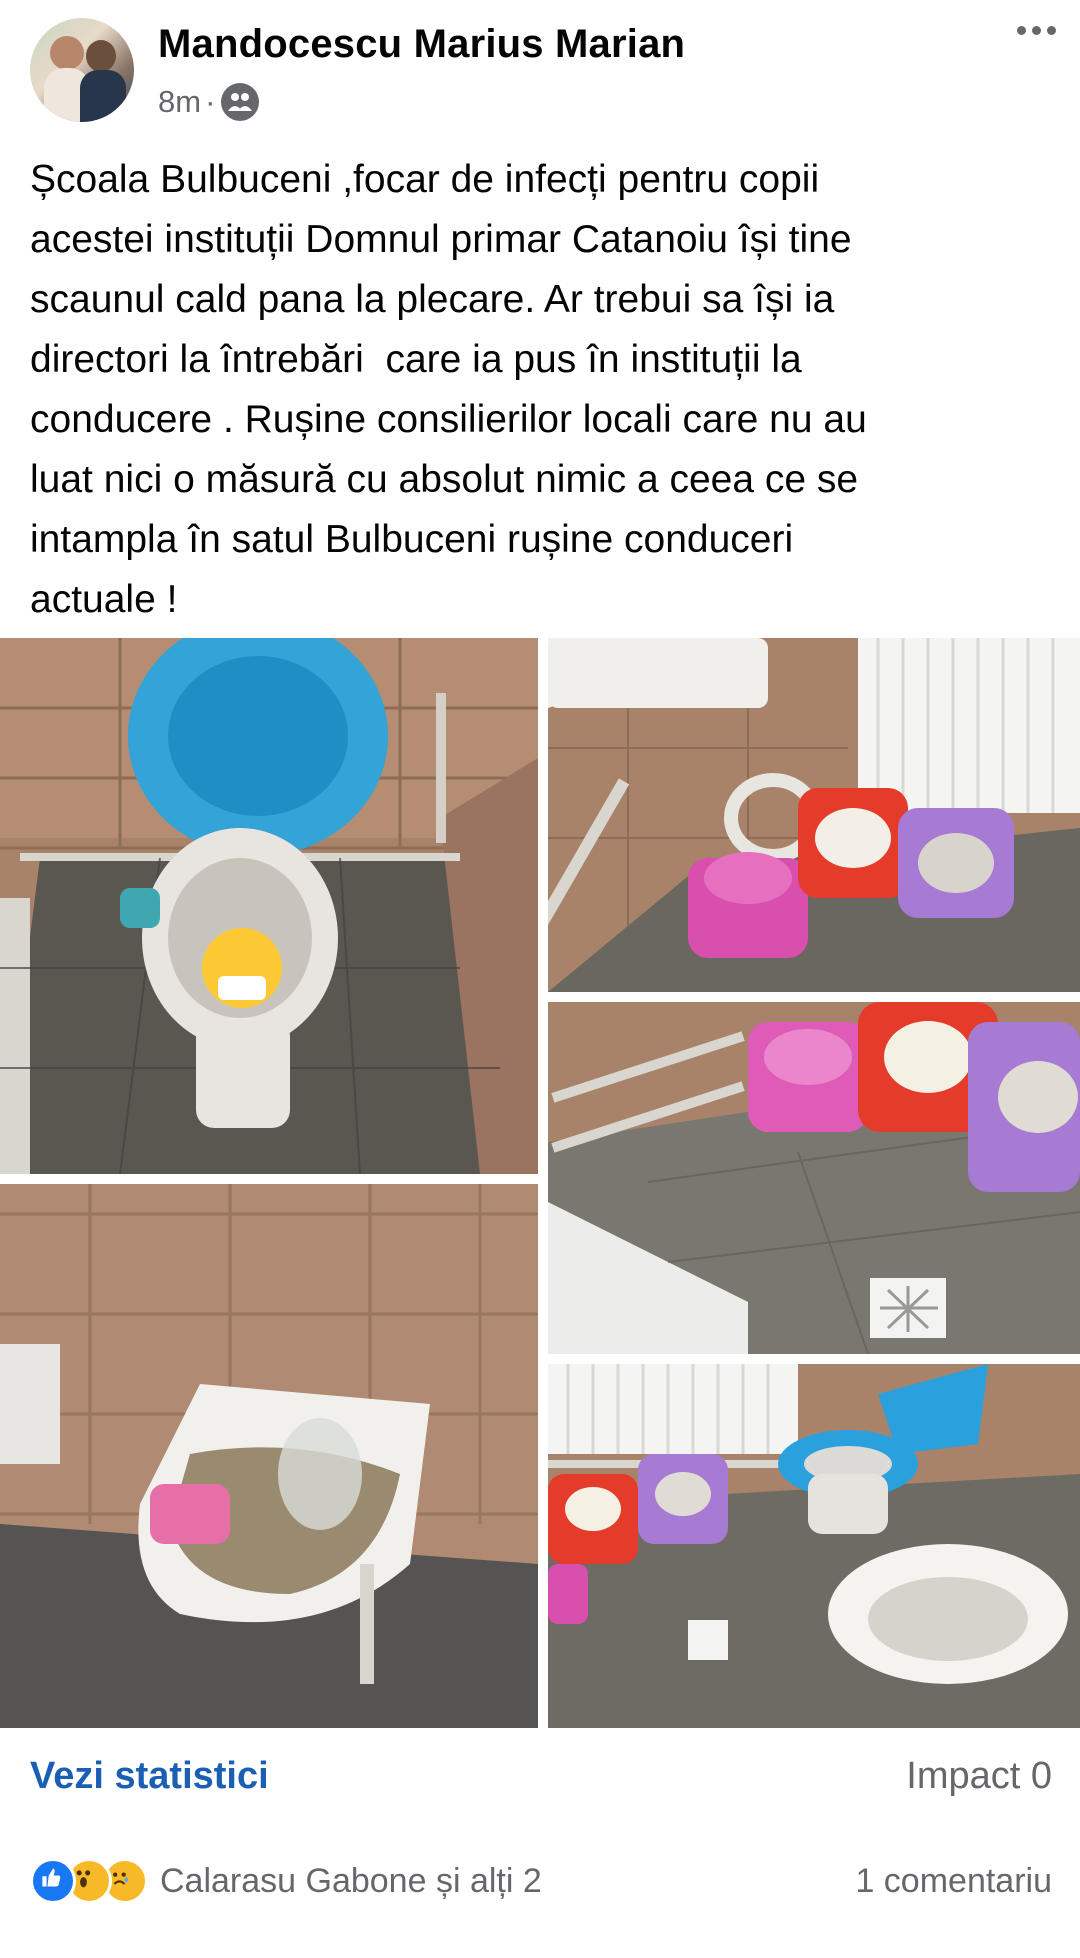 Image resolution: width=1080 pixels, height=1958 pixels. What do you see at coordinates (979, 1776) in the screenshot?
I see `impact-count: Impact 0` at bounding box center [979, 1776].